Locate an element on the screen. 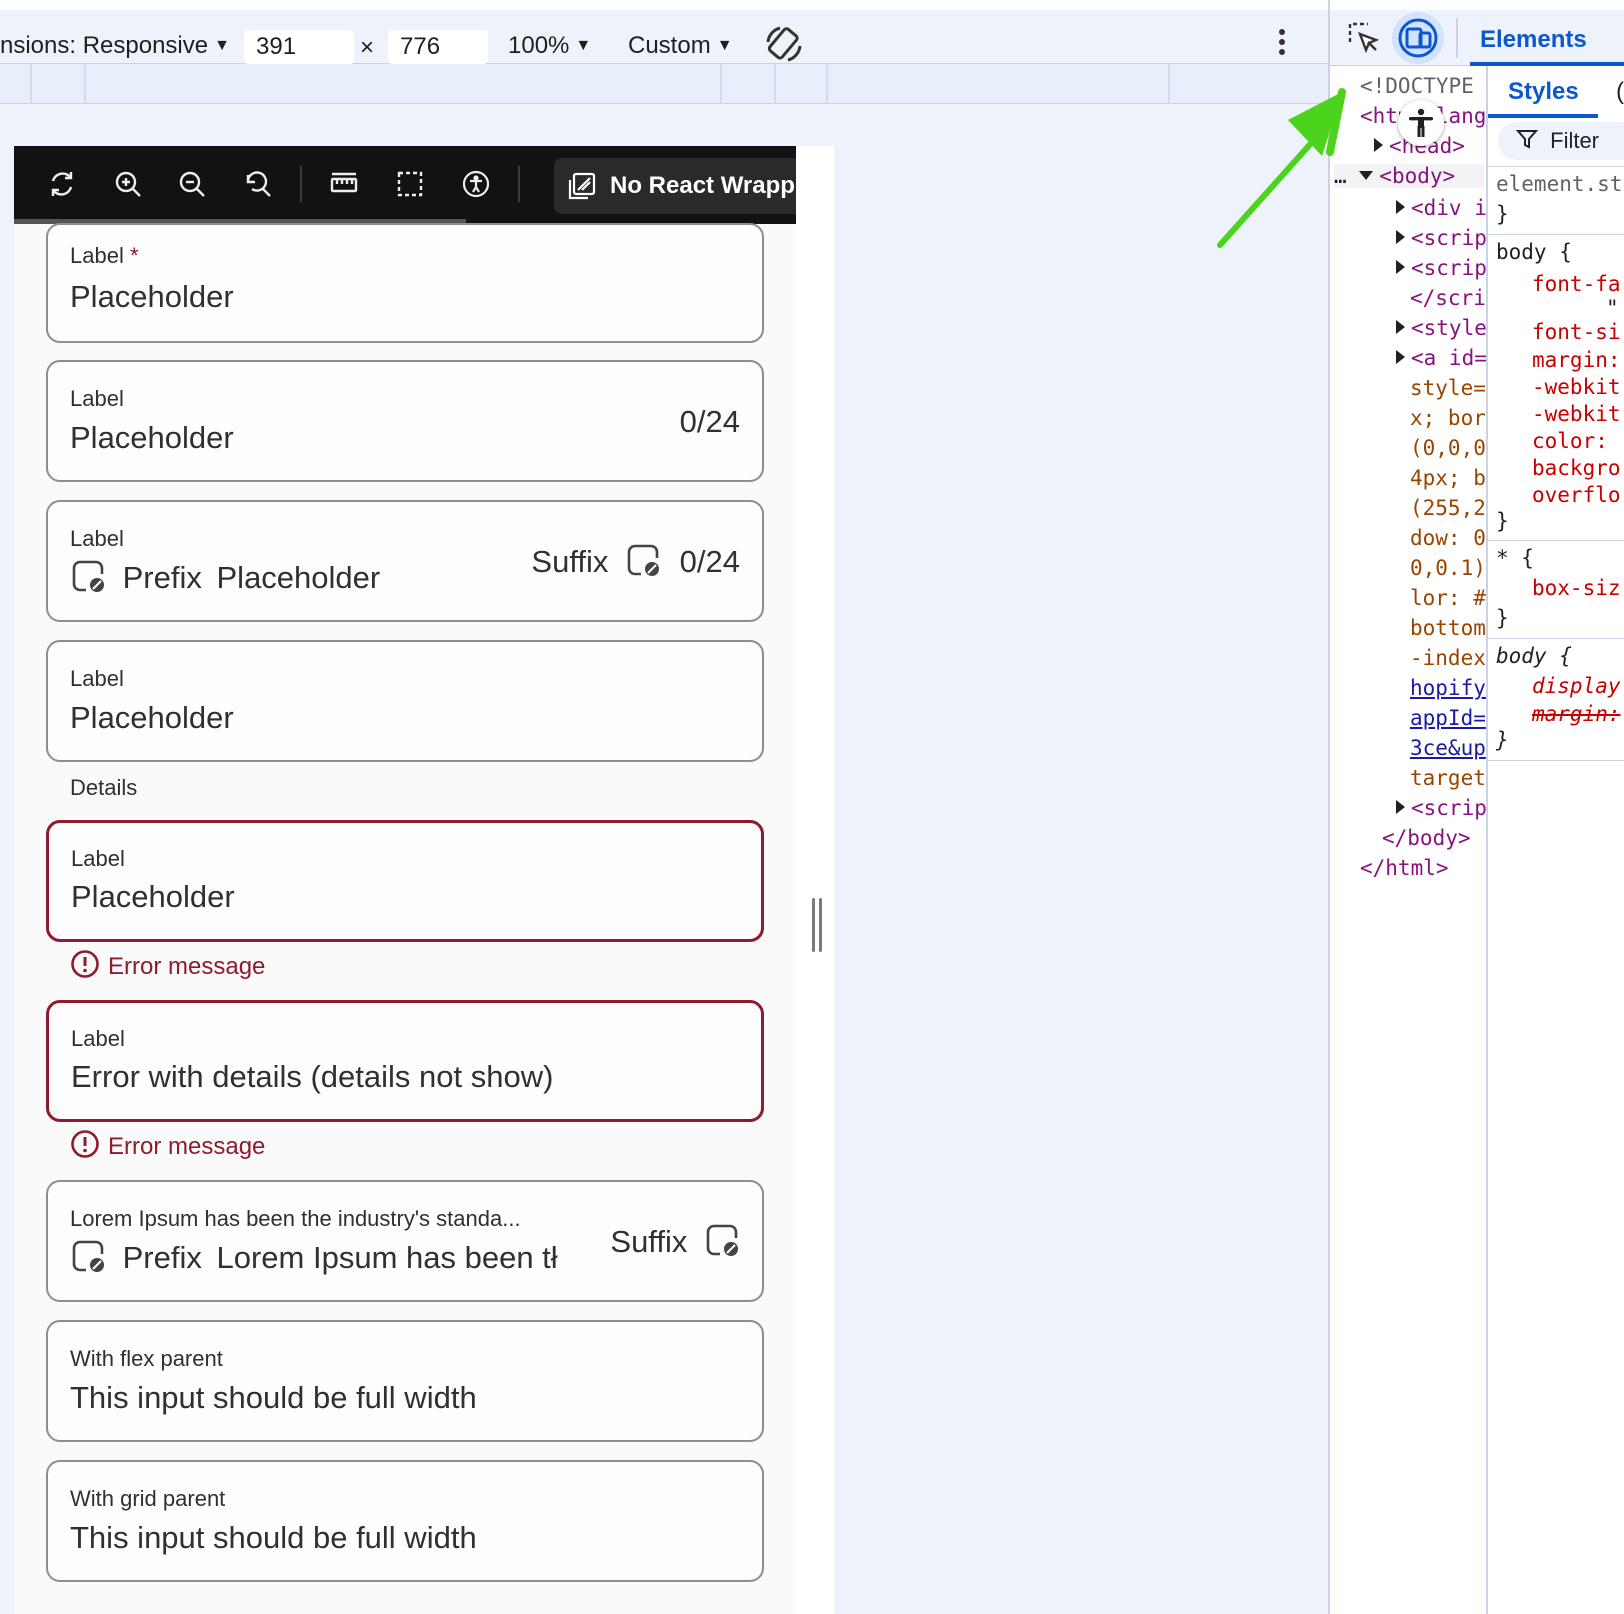 The width and height of the screenshot is (1624, 1614). device-toolbar-icon is located at coordinates (1418, 40).